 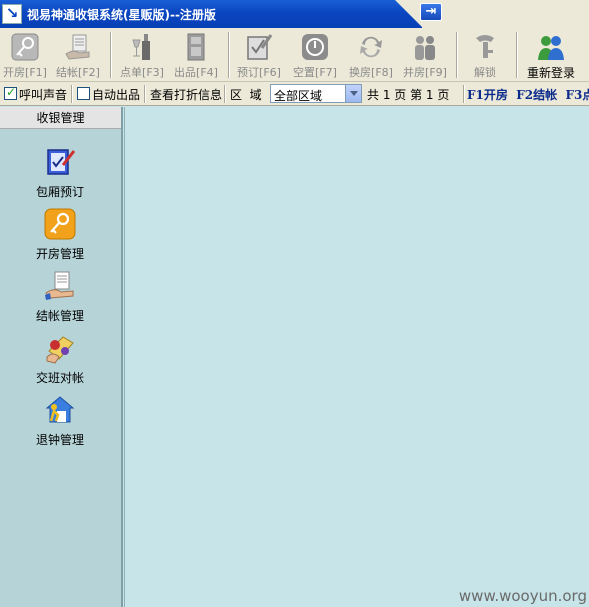 I want to click on sidebar-item-shift-handover: 交班对帐, so click(x=60, y=358).